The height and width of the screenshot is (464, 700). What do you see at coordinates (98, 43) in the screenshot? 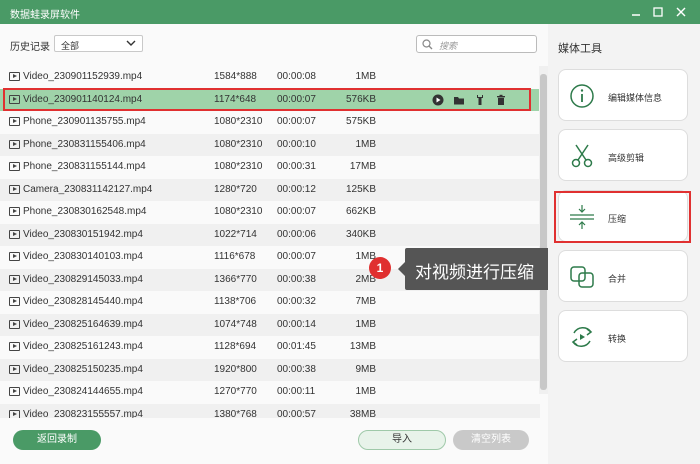
I see `history-filter-select: 全部` at bounding box center [98, 43].